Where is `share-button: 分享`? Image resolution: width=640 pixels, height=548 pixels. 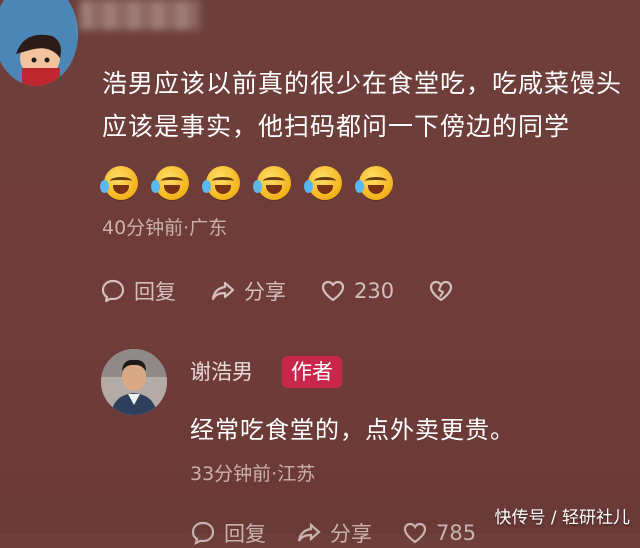
share-button: 分享 is located at coordinates (248, 291).